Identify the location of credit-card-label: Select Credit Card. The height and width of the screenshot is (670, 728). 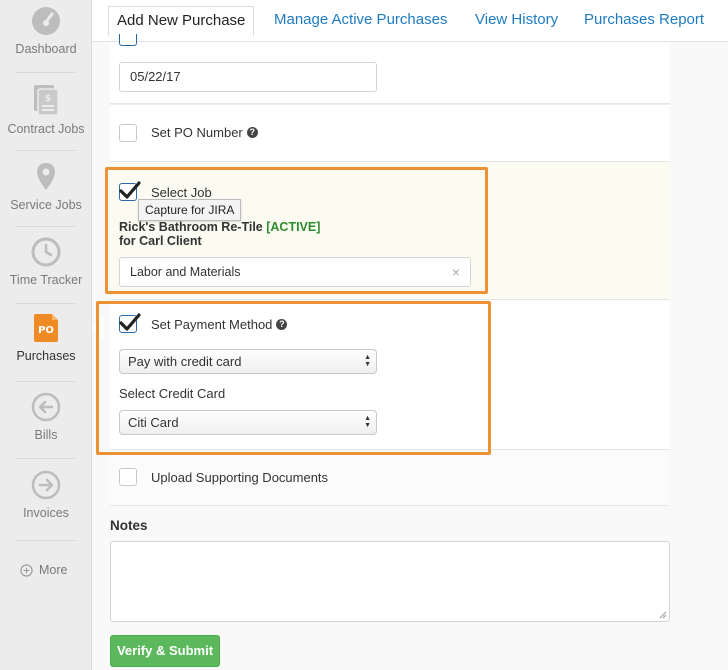
(172, 393).